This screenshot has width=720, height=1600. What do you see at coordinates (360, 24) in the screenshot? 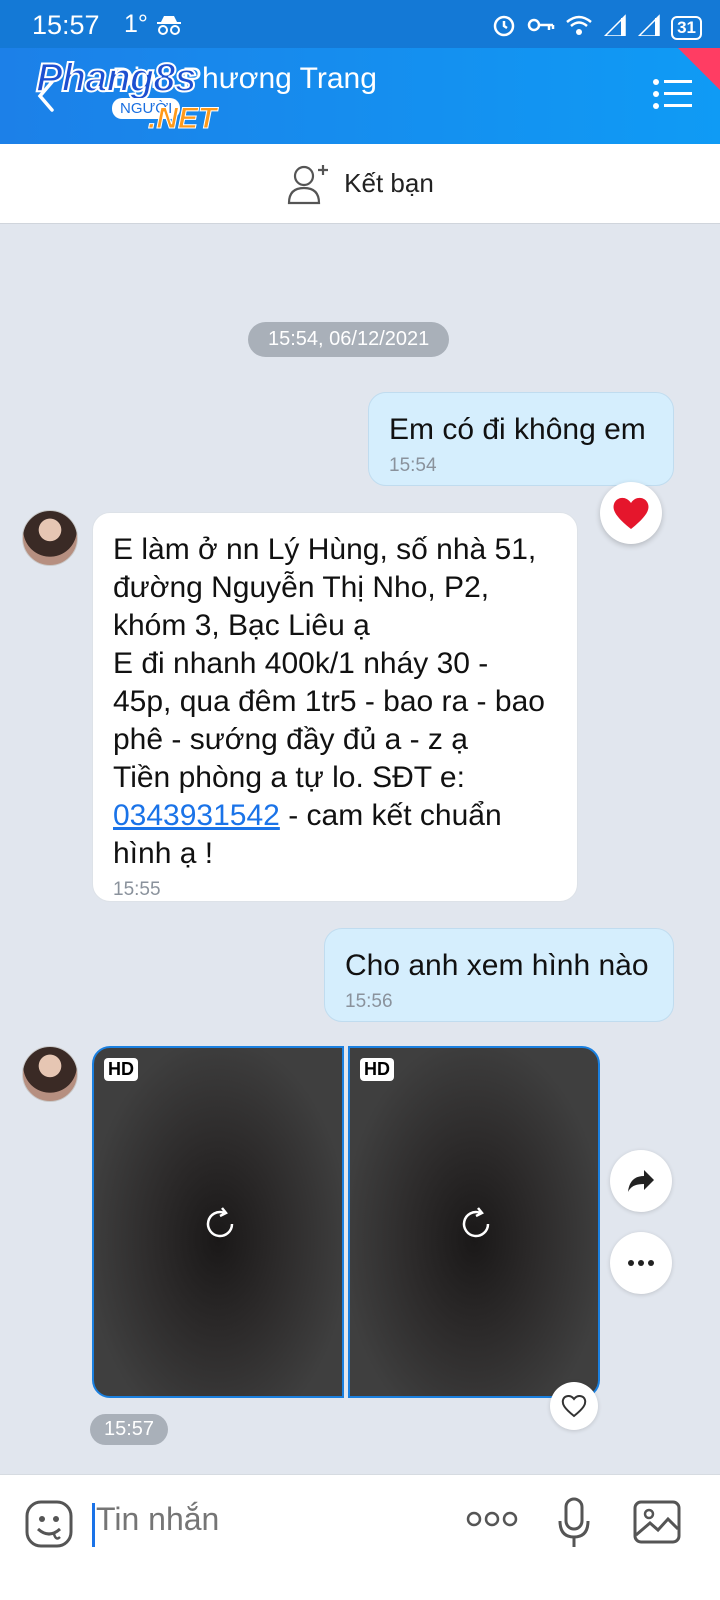
I see `status-bar: 15:57 1° 31` at bounding box center [360, 24].